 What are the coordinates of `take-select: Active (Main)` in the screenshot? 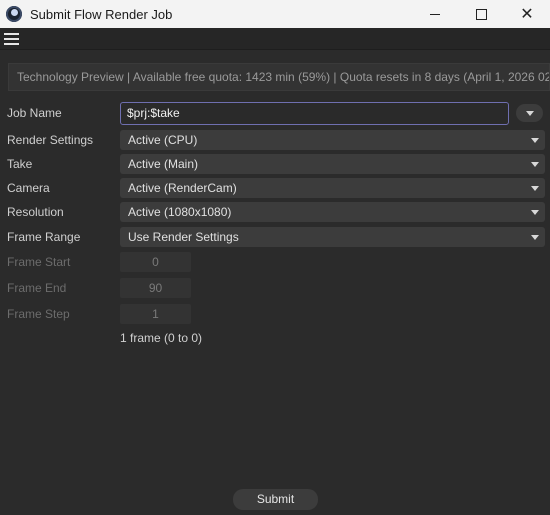 It's located at (332, 164).